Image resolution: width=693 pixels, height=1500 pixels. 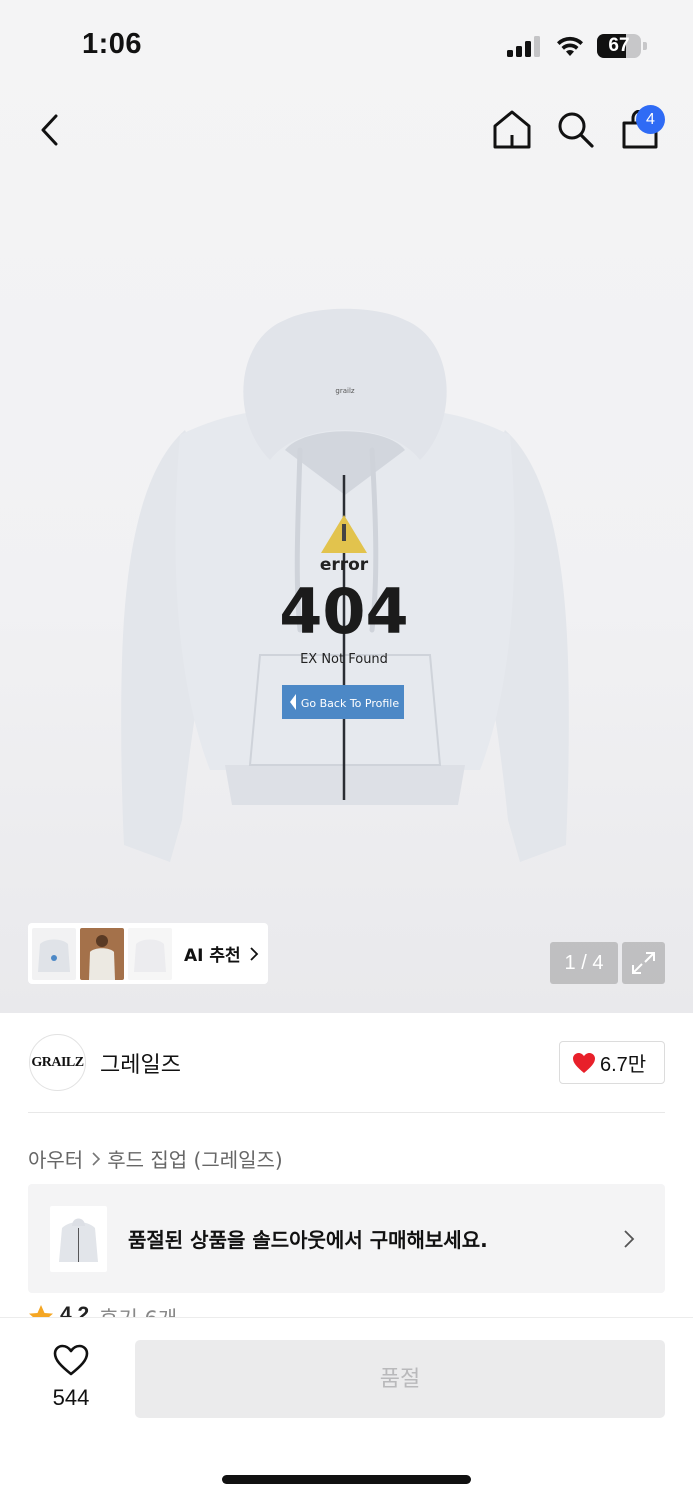 I want to click on thumbnail-back-view, so click(x=150, y=953).